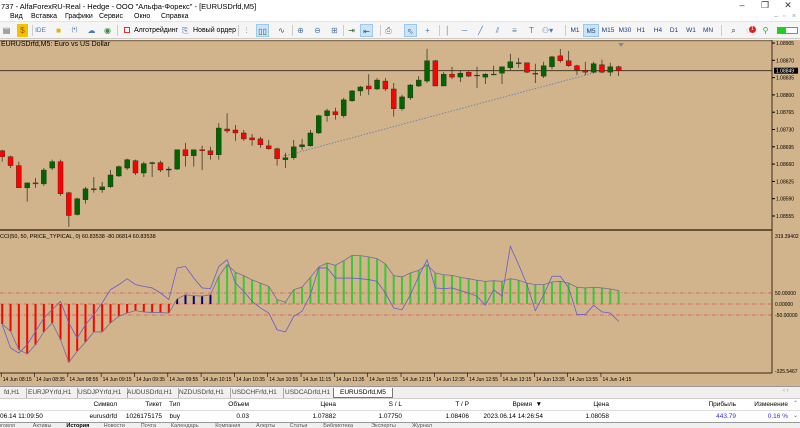 The width and height of the screenshot is (800, 428). I want to click on cloud-icon: ☁, so click(91, 30).